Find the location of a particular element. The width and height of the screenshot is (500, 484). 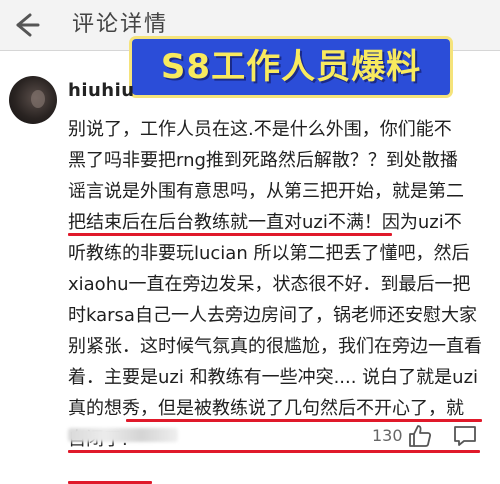

thumbs-up-icon is located at coordinates (420, 436).